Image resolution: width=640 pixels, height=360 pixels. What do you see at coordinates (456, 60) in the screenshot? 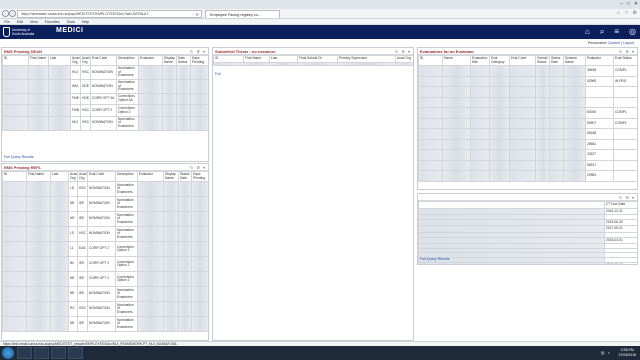
I see `column-header: Name` at bounding box center [456, 60].